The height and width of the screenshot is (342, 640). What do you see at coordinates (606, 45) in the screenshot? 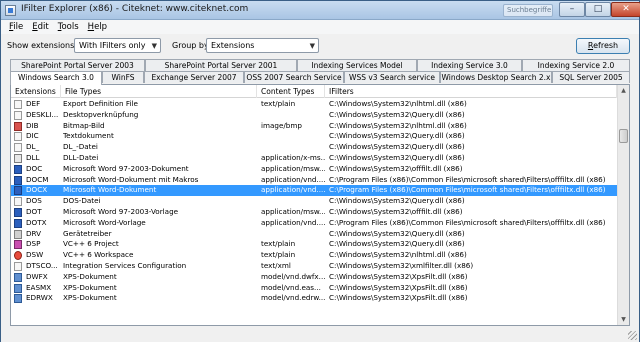
I see `refresh-label: efresh` at bounding box center [606, 45].